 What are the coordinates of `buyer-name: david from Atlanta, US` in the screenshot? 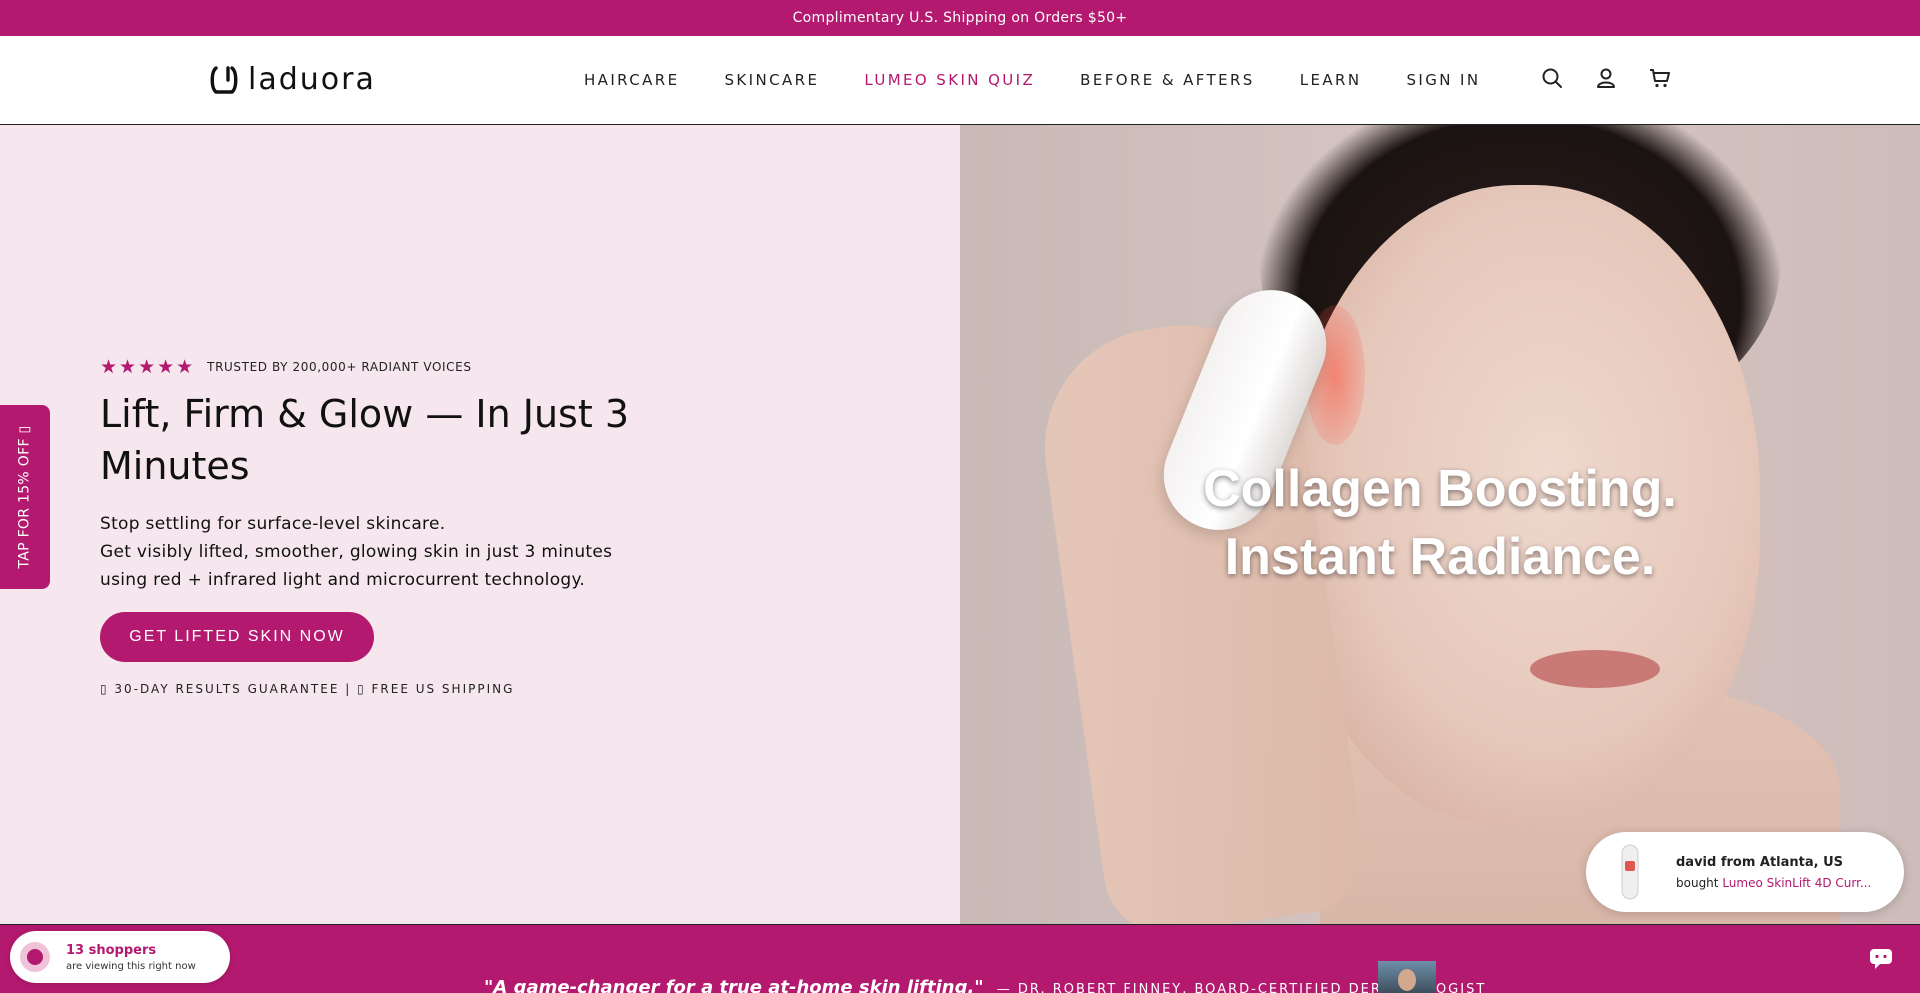 It's located at (1760, 862).